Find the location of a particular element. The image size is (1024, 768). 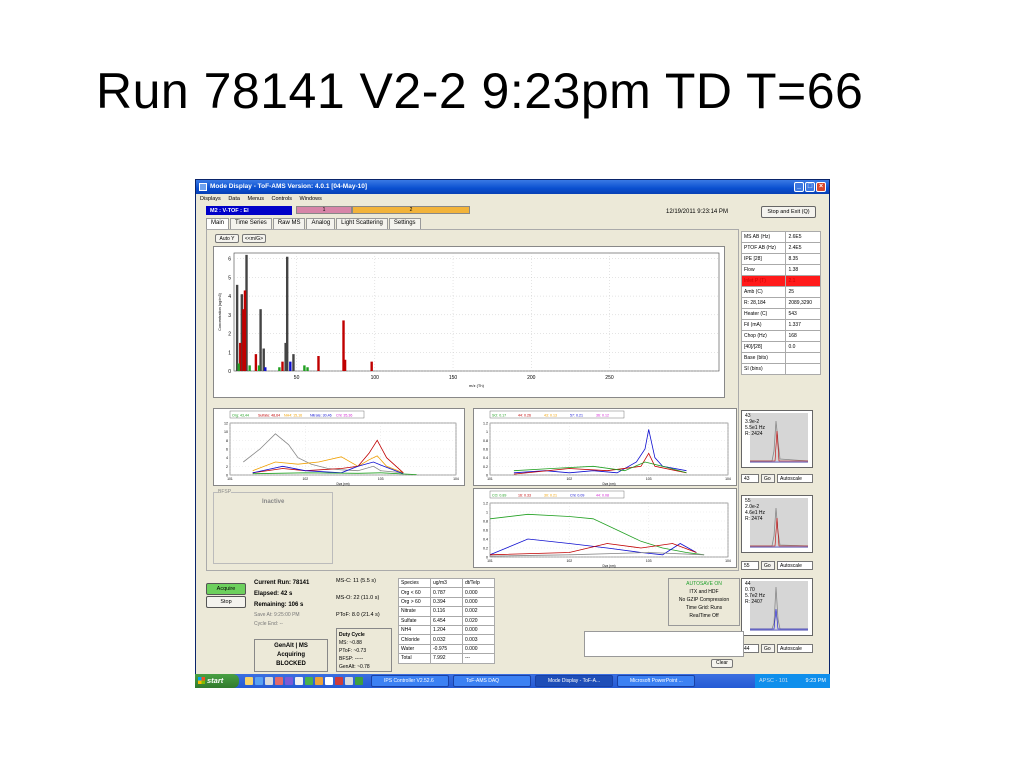

mz-input-2: 55 is located at coordinates (750, 565).